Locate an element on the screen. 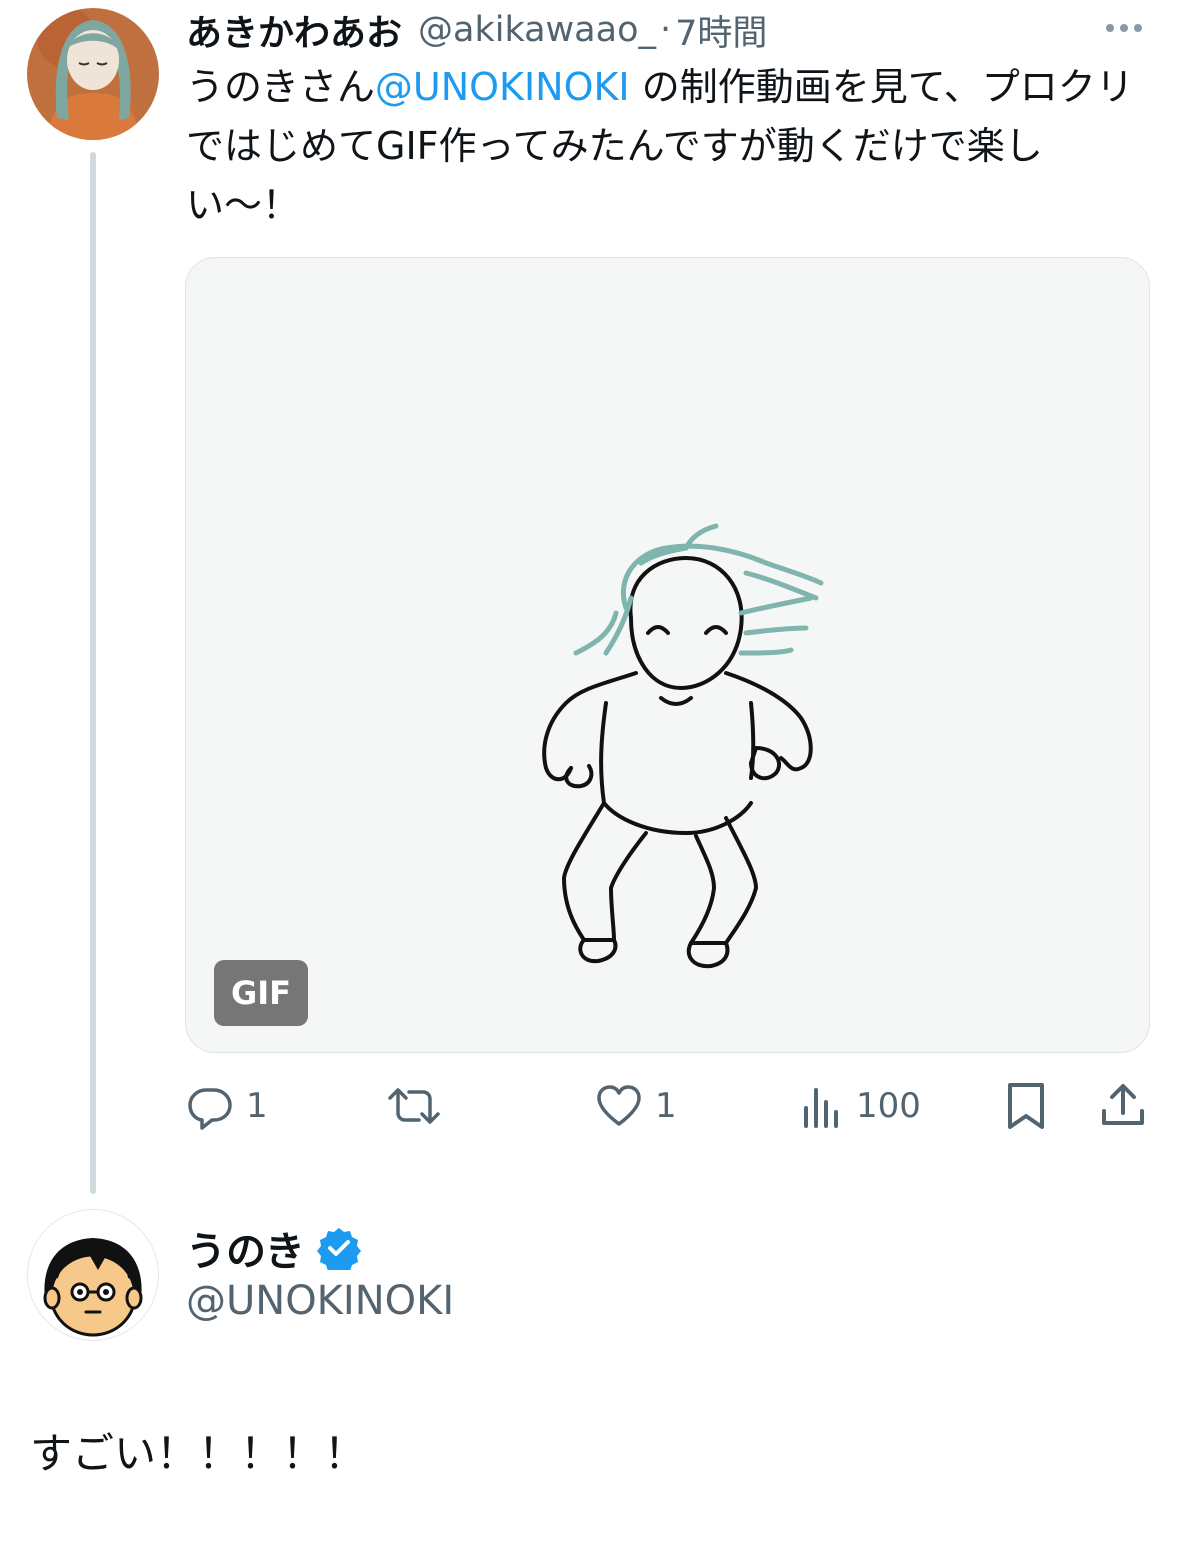 This screenshot has width=1179, height=1555. reply-button: 1 is located at coordinates (227, 1106).